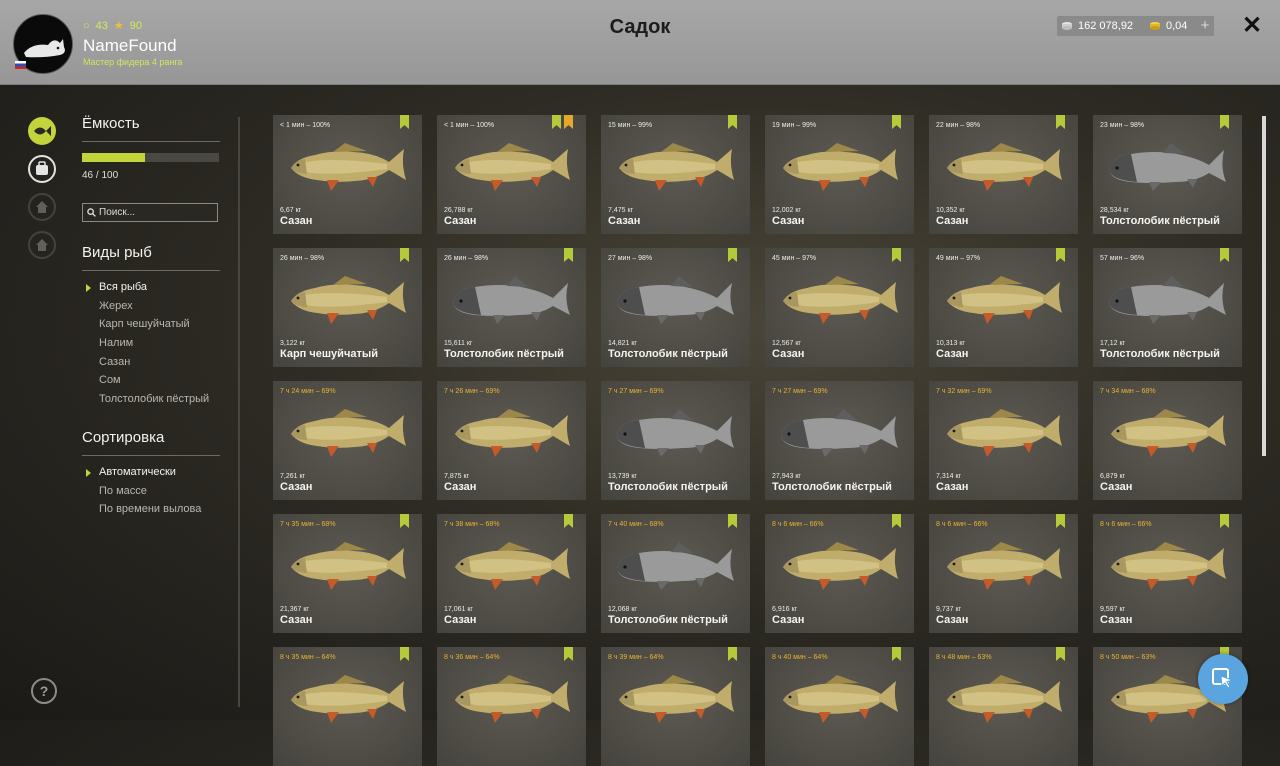  What do you see at coordinates (141, 472) in the screenshot?
I see `sort-item-auto: Автоматически` at bounding box center [141, 472].